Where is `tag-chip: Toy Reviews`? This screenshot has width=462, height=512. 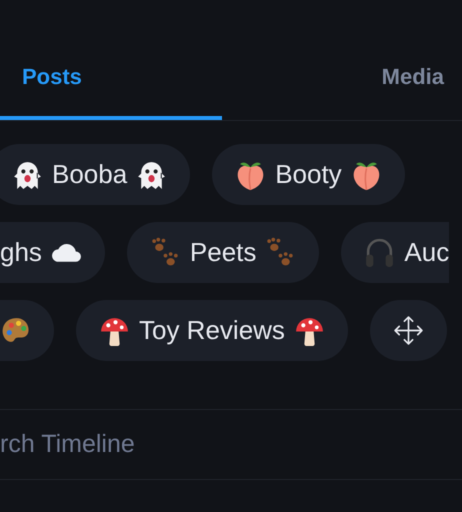
tag-chip: Toy Reviews is located at coordinates (212, 330).